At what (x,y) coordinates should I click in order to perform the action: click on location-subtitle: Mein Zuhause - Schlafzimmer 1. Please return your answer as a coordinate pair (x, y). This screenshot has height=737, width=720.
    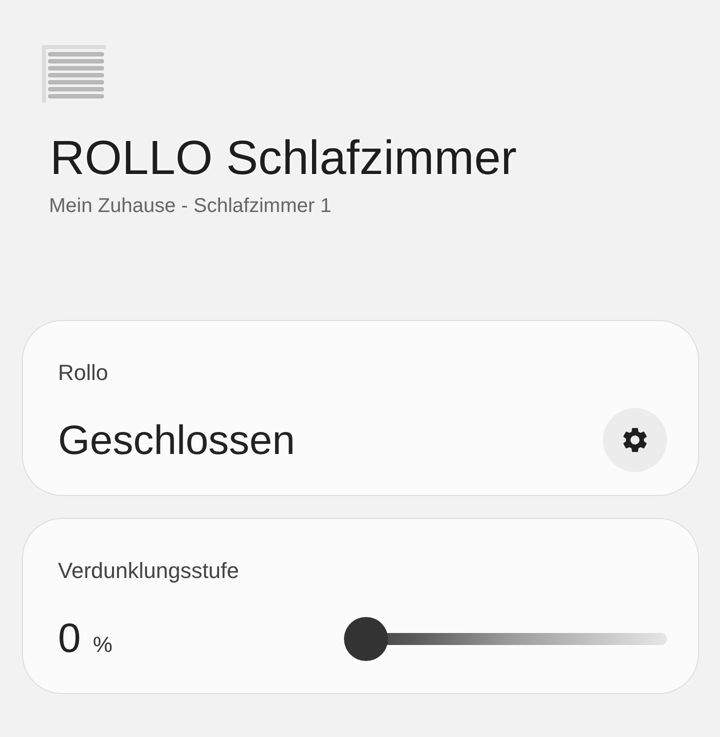
    Looking at the image, I should click on (190, 206).